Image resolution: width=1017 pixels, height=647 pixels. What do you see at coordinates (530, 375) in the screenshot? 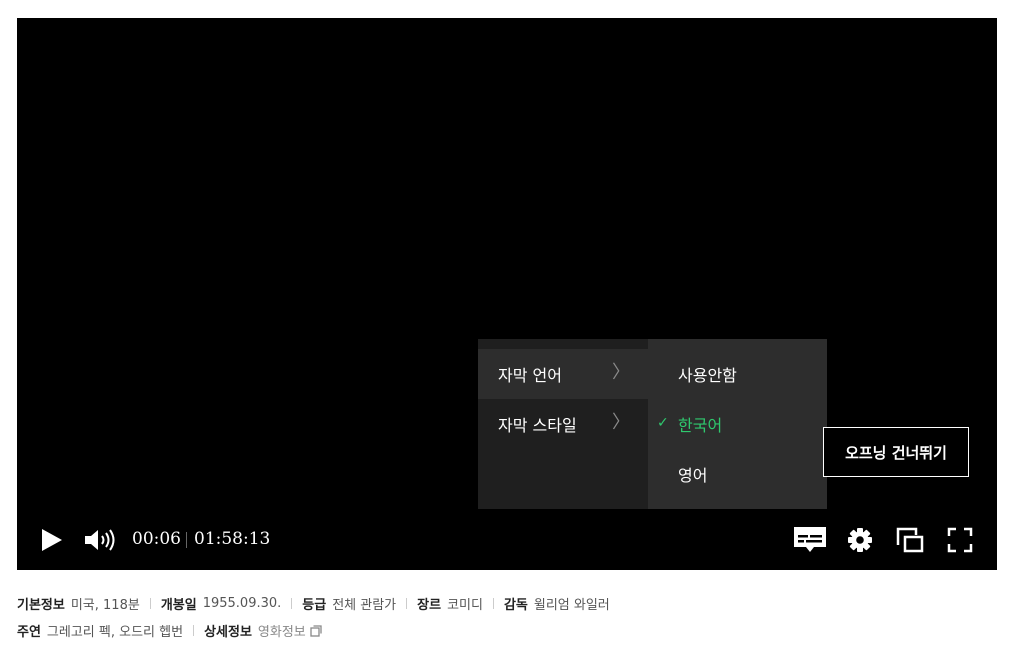
I see `menu-item-label: 자막 언어` at bounding box center [530, 375].